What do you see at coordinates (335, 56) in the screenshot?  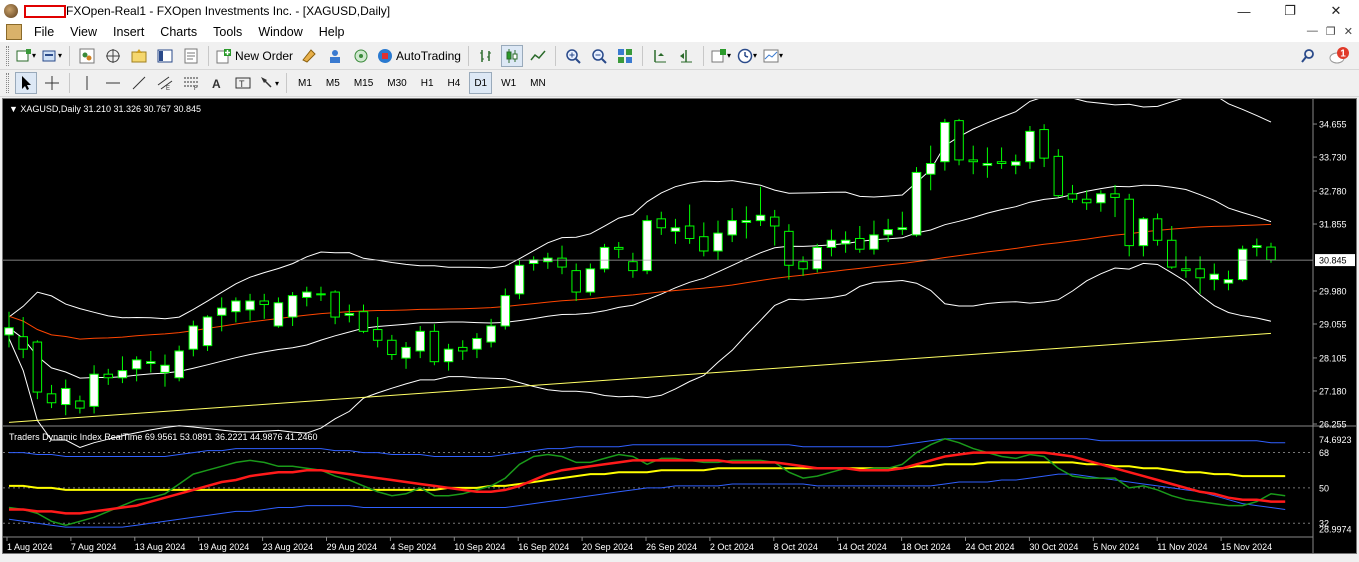 I see `experts-icon` at bounding box center [335, 56].